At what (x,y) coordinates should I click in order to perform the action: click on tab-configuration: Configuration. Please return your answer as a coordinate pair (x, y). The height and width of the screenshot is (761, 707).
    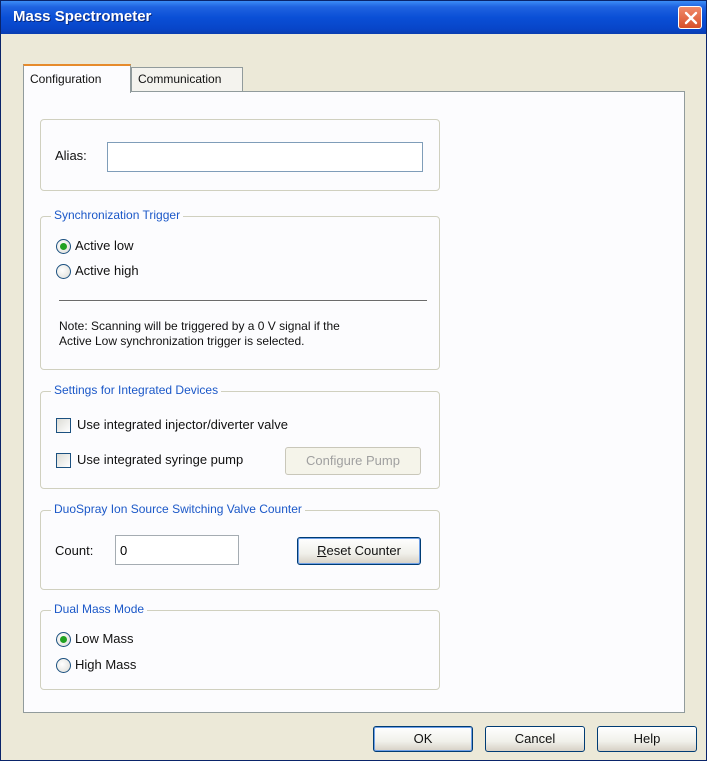
    Looking at the image, I should click on (77, 78).